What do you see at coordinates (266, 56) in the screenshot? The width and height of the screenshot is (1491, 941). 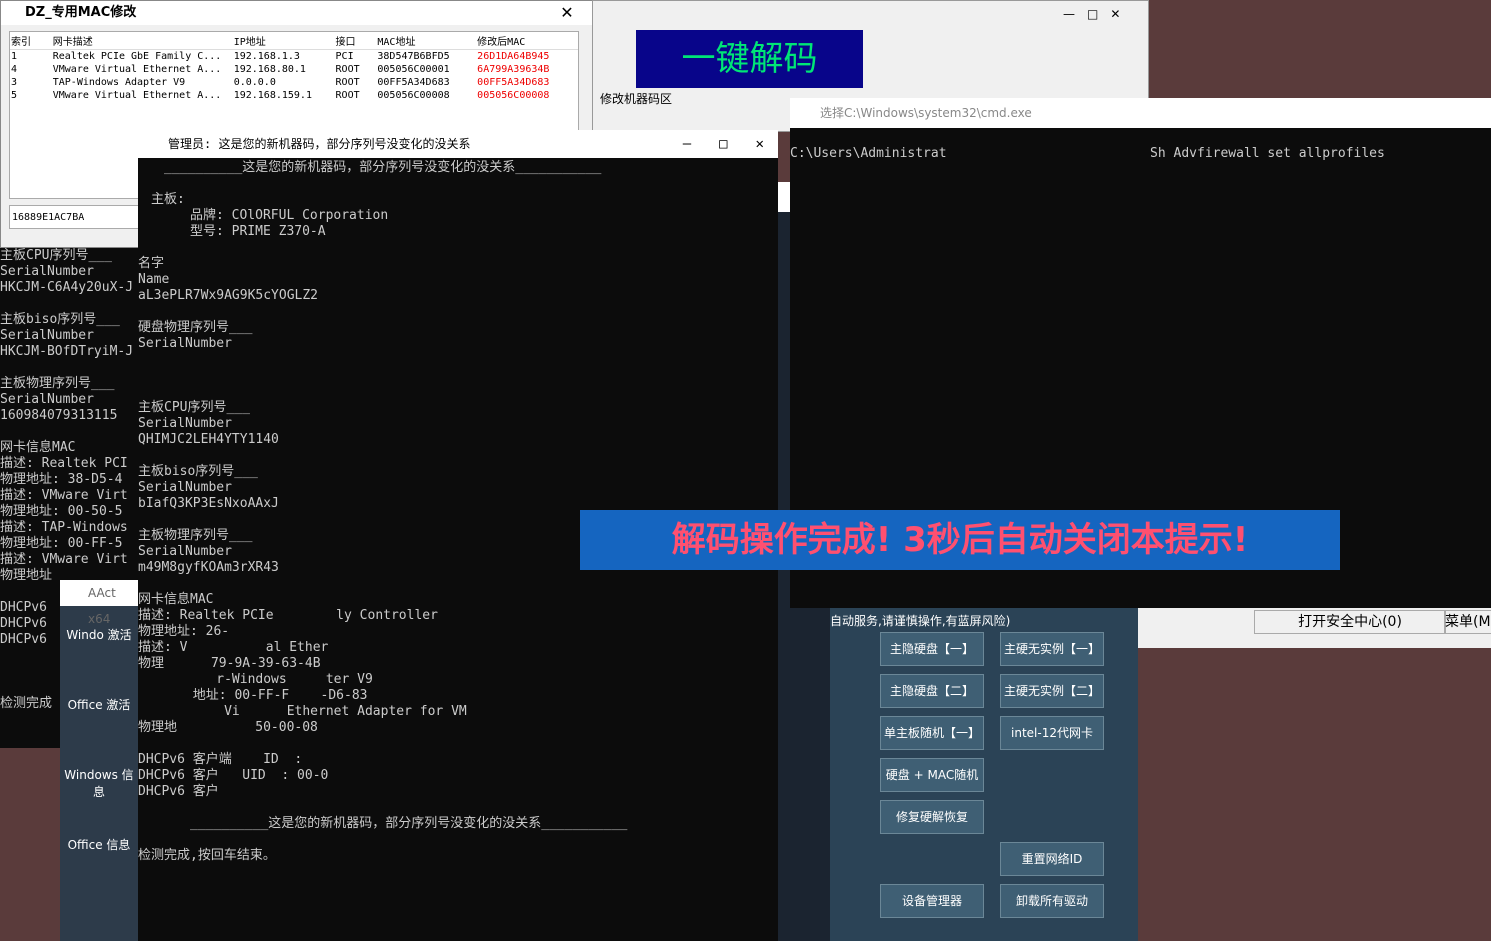 I see `table-cell: 192.168.1.3` at bounding box center [266, 56].